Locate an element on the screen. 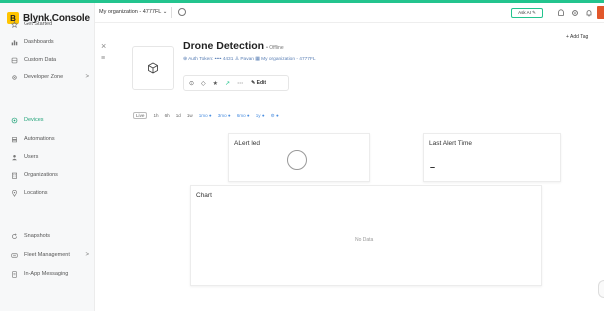 The image size is (604, 311). sidebar-item-label: Automations is located at coordinates (39, 139).